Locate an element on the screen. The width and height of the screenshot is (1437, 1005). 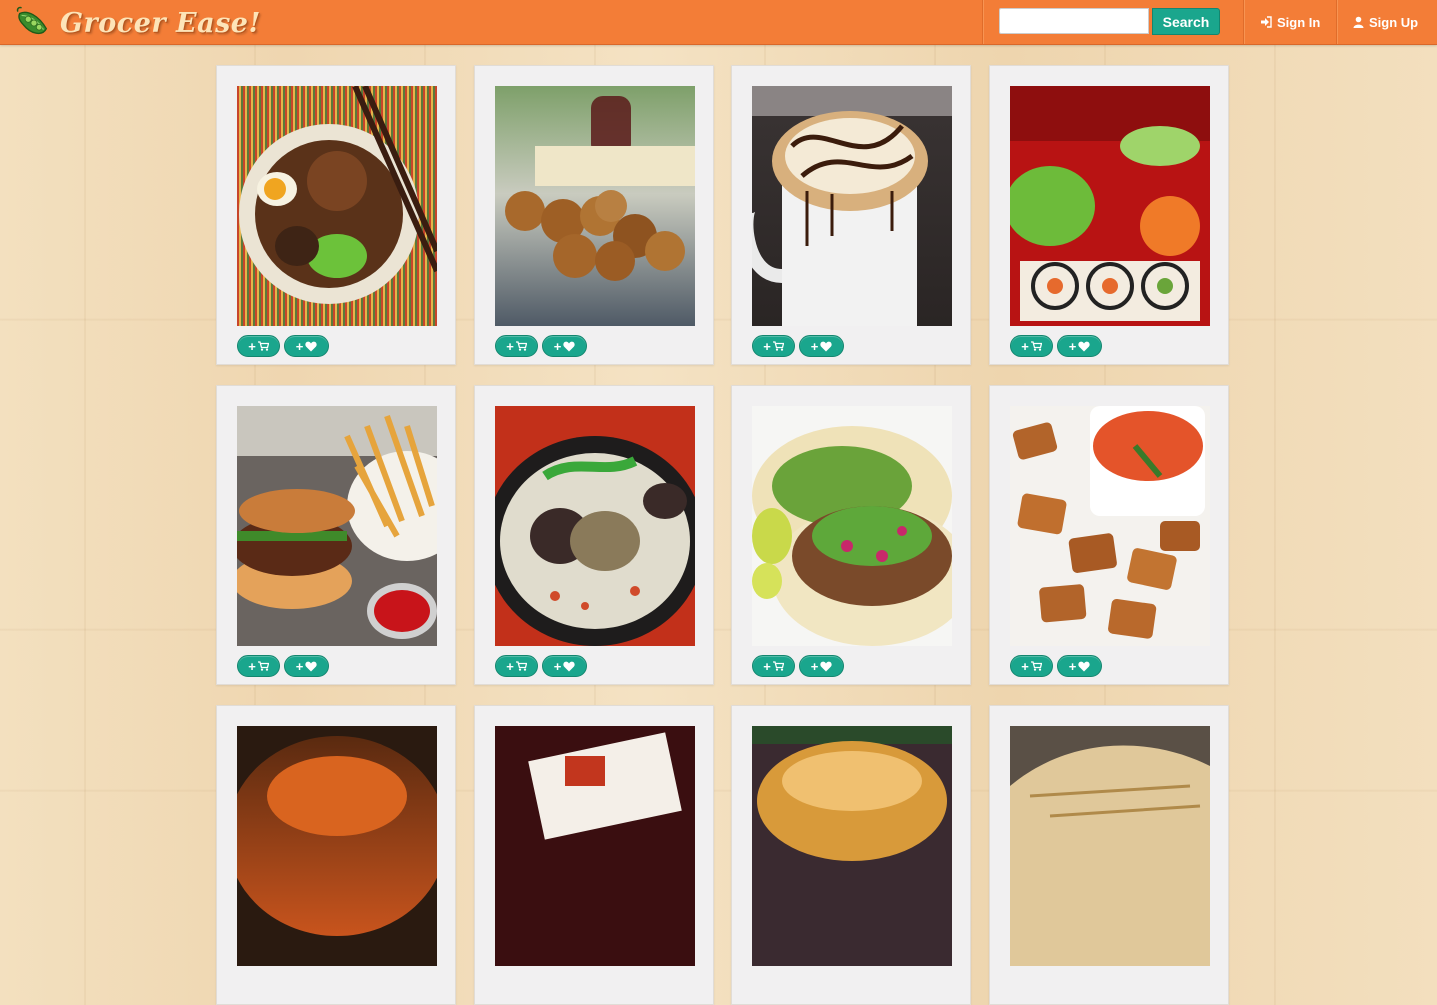
tacos-photo is located at coordinates (852, 526).